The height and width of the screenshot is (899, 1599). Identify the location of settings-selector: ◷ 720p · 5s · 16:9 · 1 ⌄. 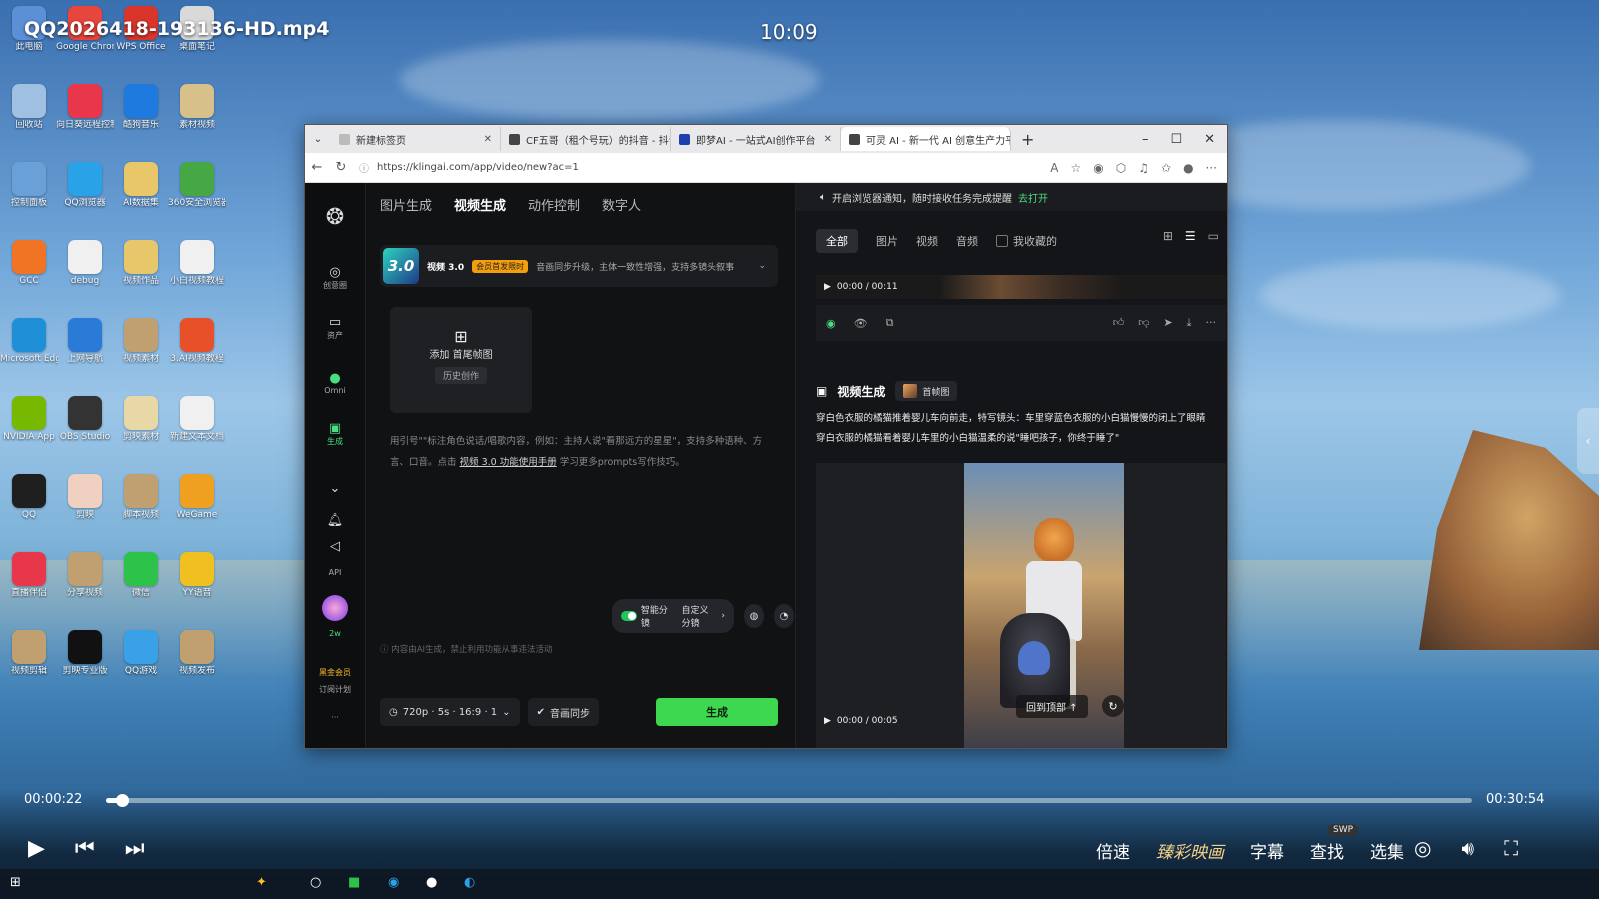
(450, 712).